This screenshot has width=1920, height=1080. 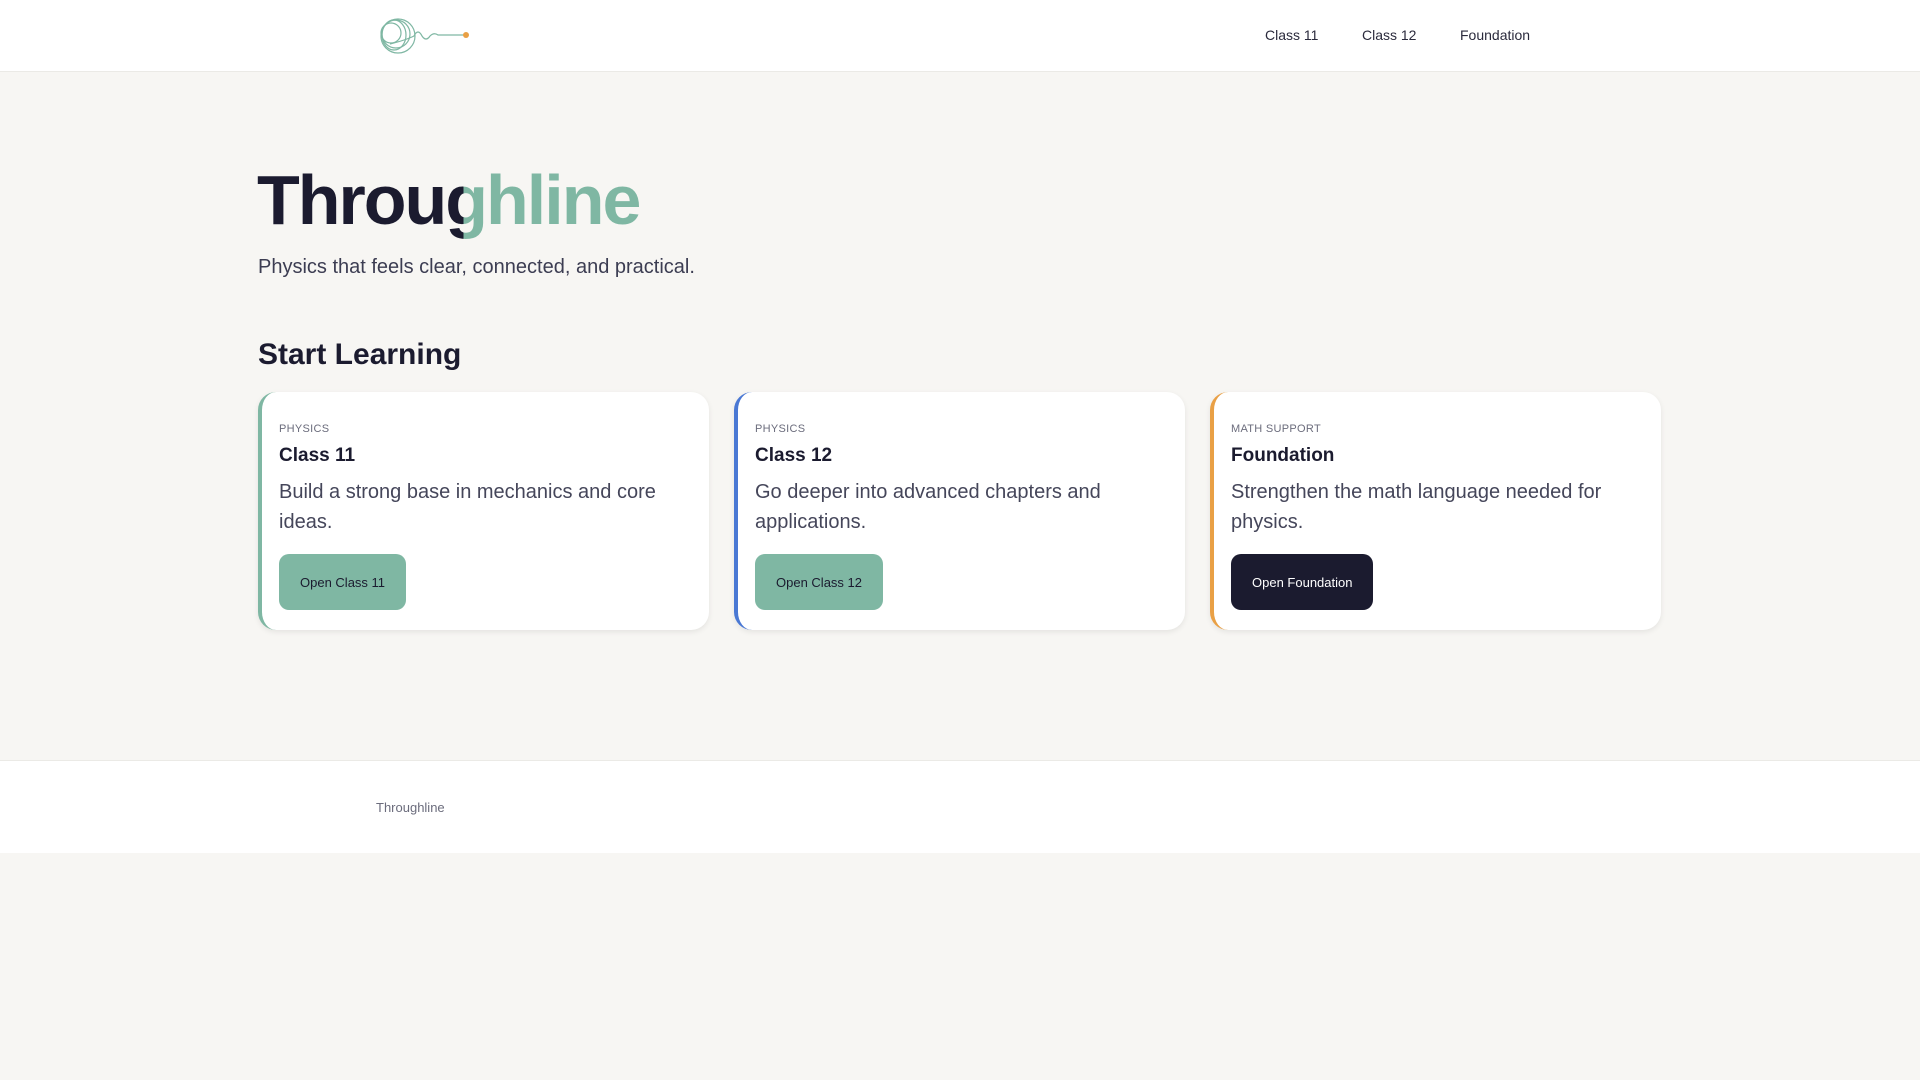 What do you see at coordinates (1291, 35) in the screenshot?
I see `nav-class-11: Class 11` at bounding box center [1291, 35].